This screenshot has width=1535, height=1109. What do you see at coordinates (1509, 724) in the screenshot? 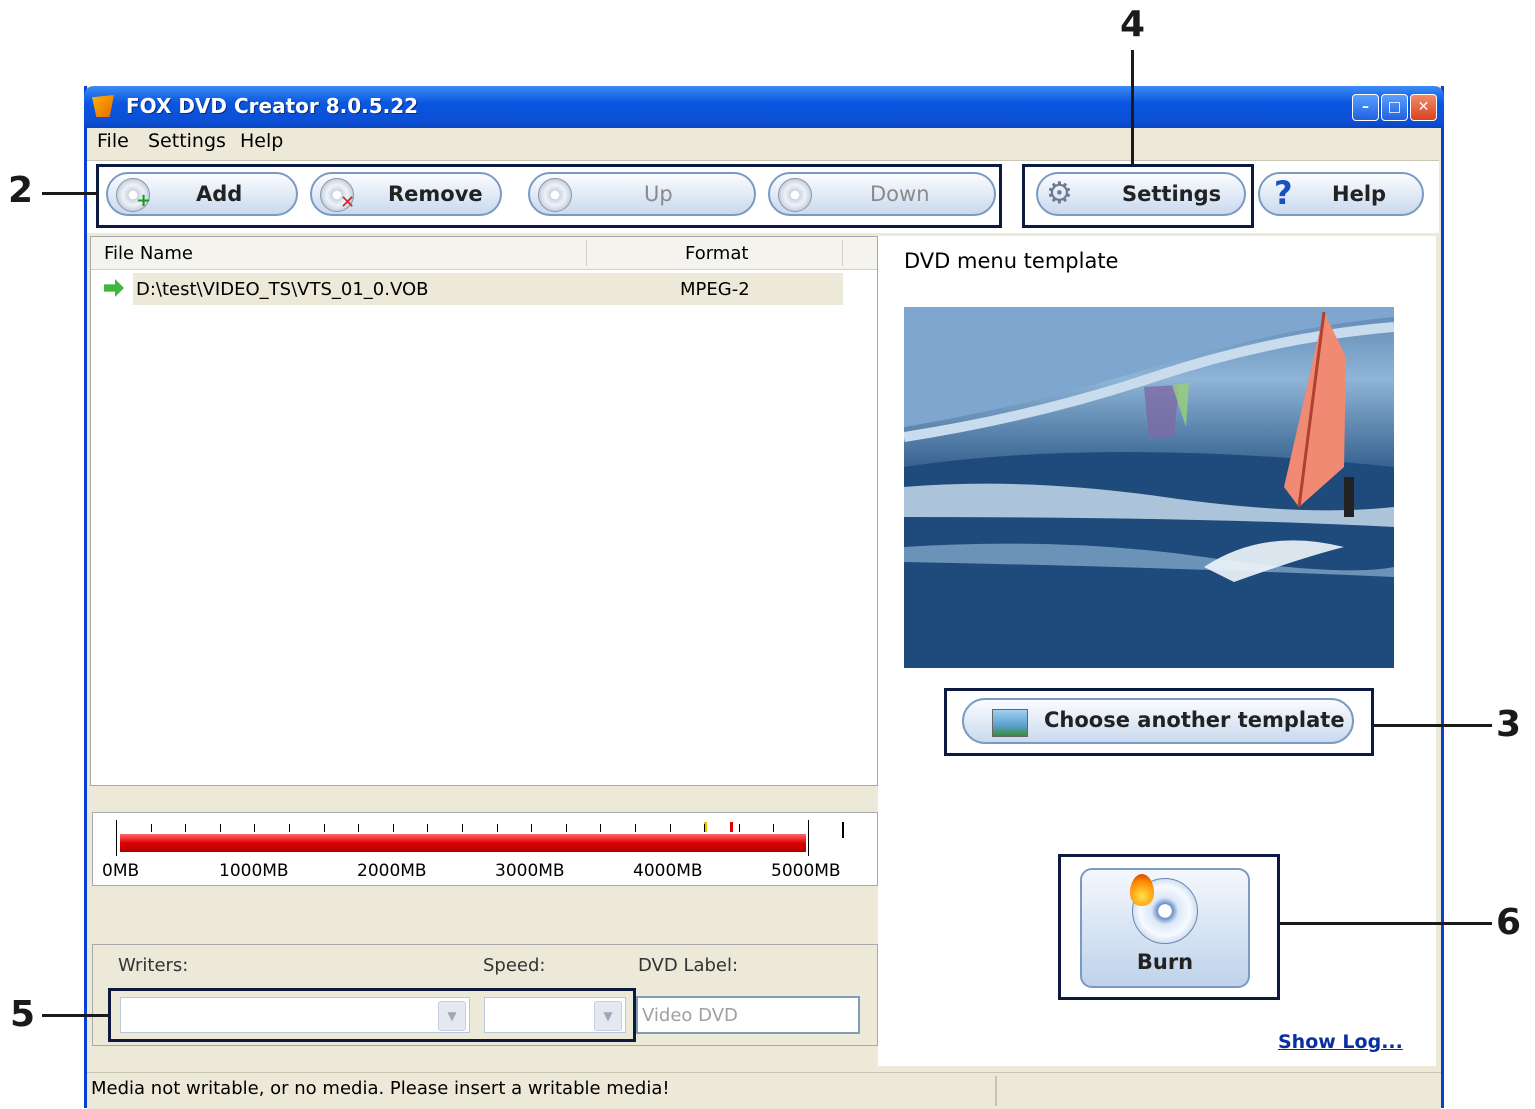
I see `callout-3: 3` at bounding box center [1509, 724].